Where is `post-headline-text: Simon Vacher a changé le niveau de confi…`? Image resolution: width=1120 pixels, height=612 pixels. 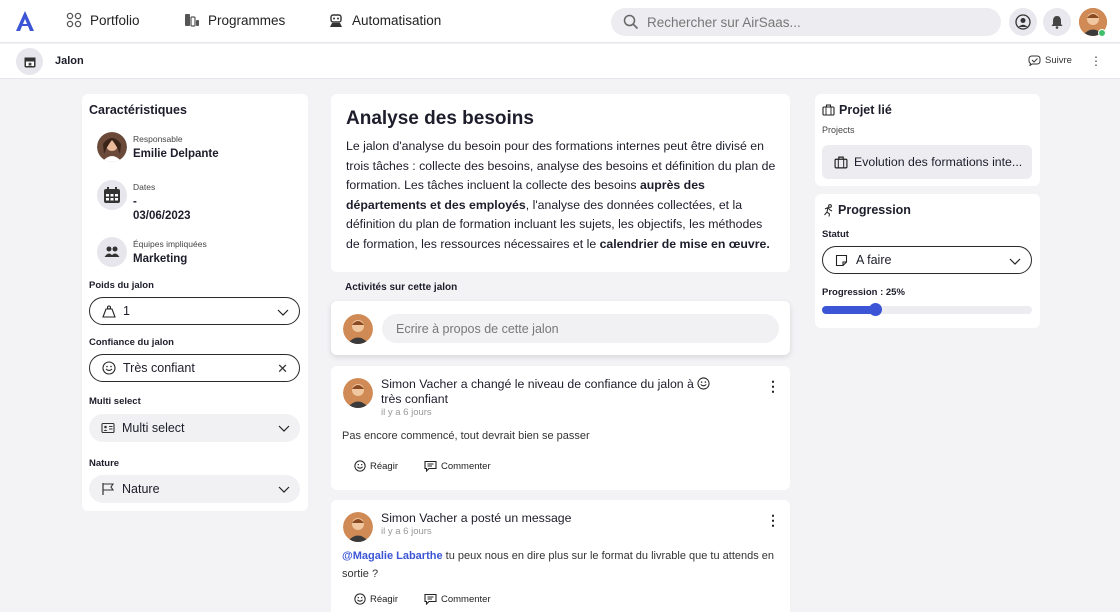
post-headline-text: Simon Vacher a changé le niveau de confi… is located at coordinates (539, 384).